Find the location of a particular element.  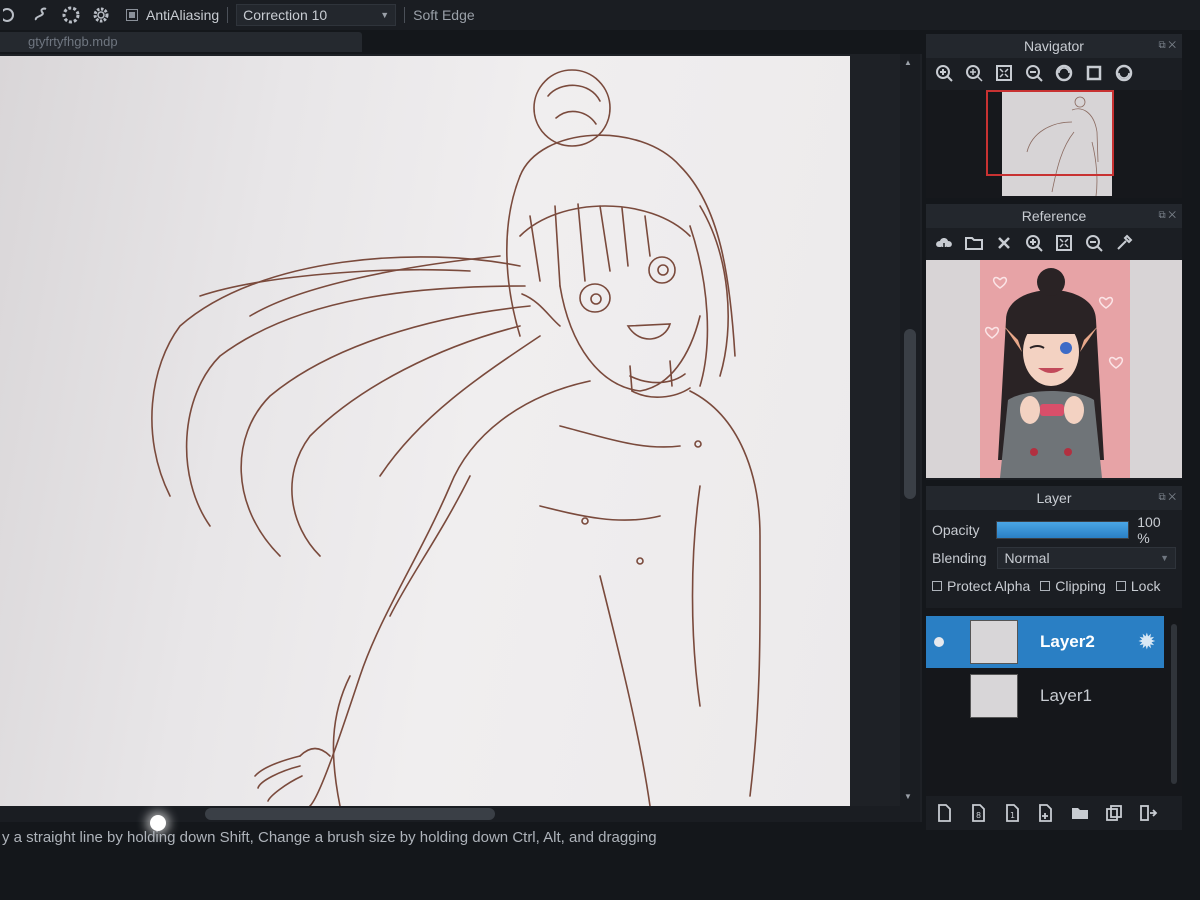

canvas-vertical-scrollbar: ▲ ▼ is located at coordinates (910, 438).